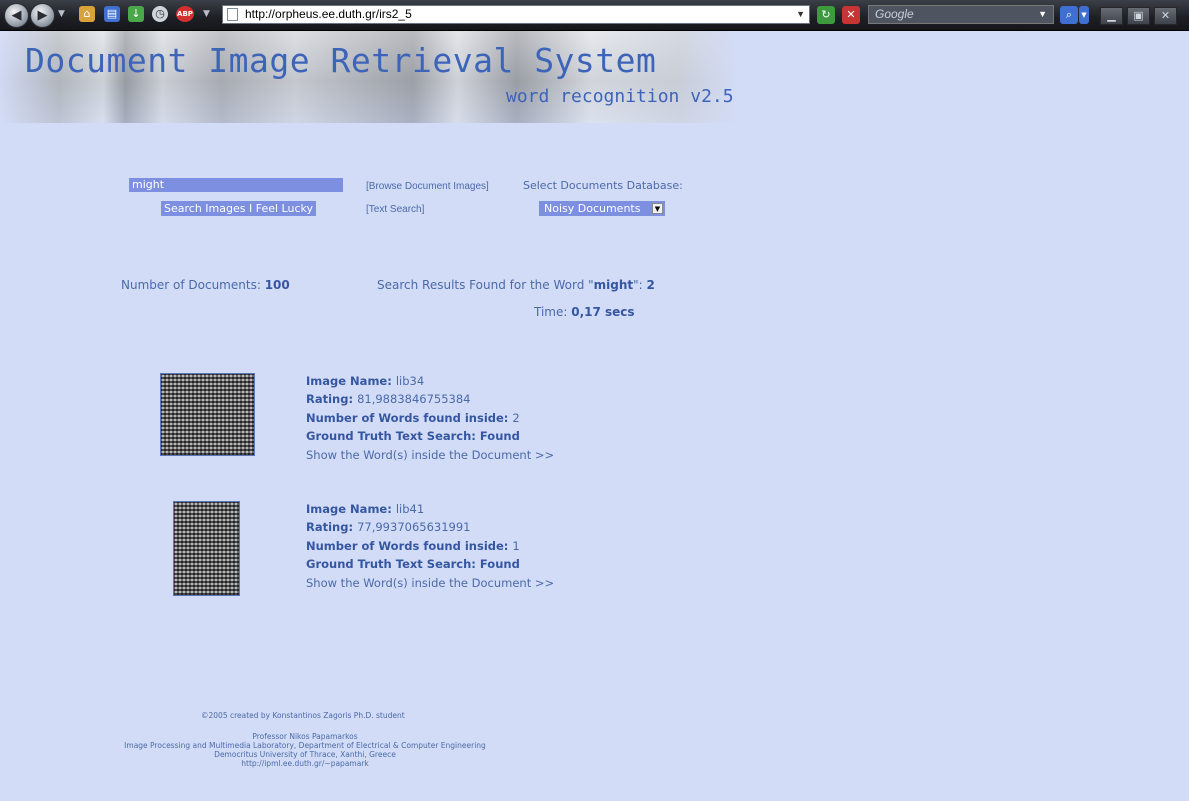 The height and width of the screenshot is (801, 1189). Describe the element at coordinates (657, 208) in the screenshot. I see `chevron-down-icon: ▼` at that location.